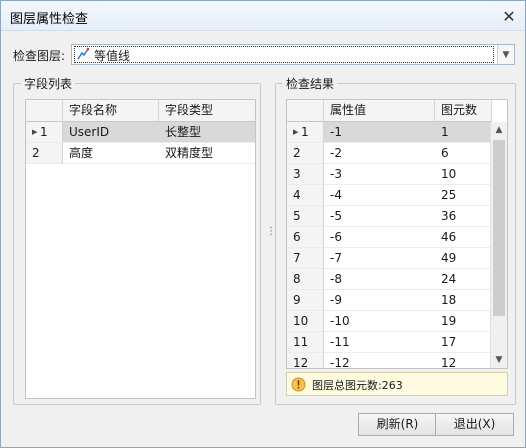 The image size is (526, 448). What do you see at coordinates (463, 300) in the screenshot?
I see `element-count-cell: 18` at bounding box center [463, 300].